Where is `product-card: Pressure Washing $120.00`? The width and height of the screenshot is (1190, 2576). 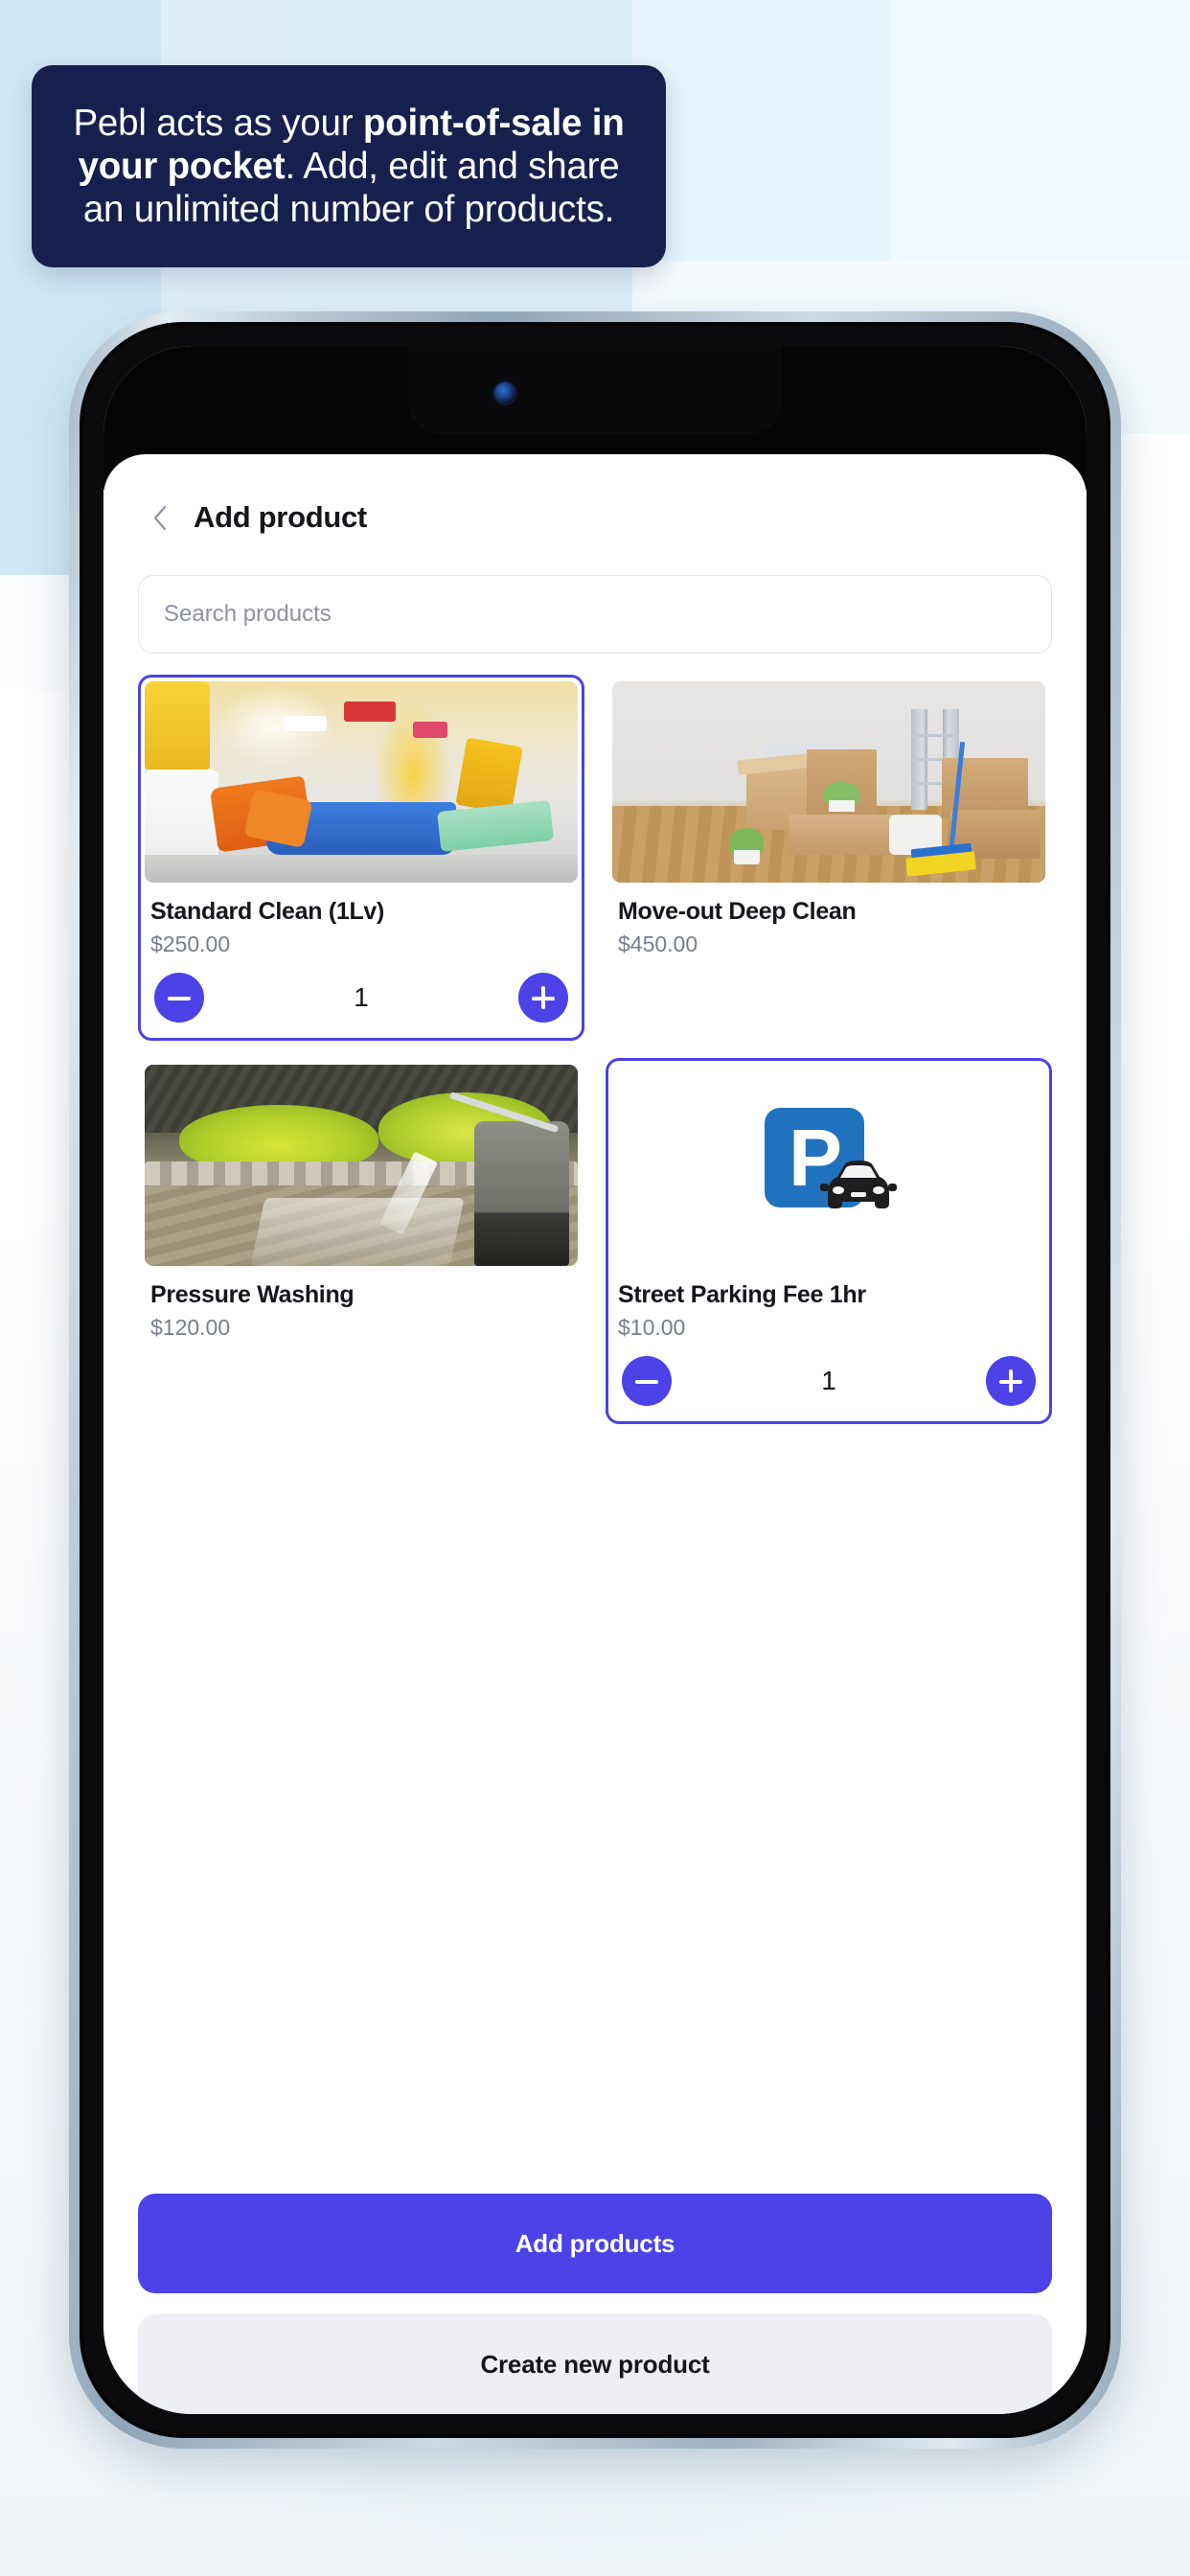
product-card: Pressure Washing $120.00 is located at coordinates (361, 1241).